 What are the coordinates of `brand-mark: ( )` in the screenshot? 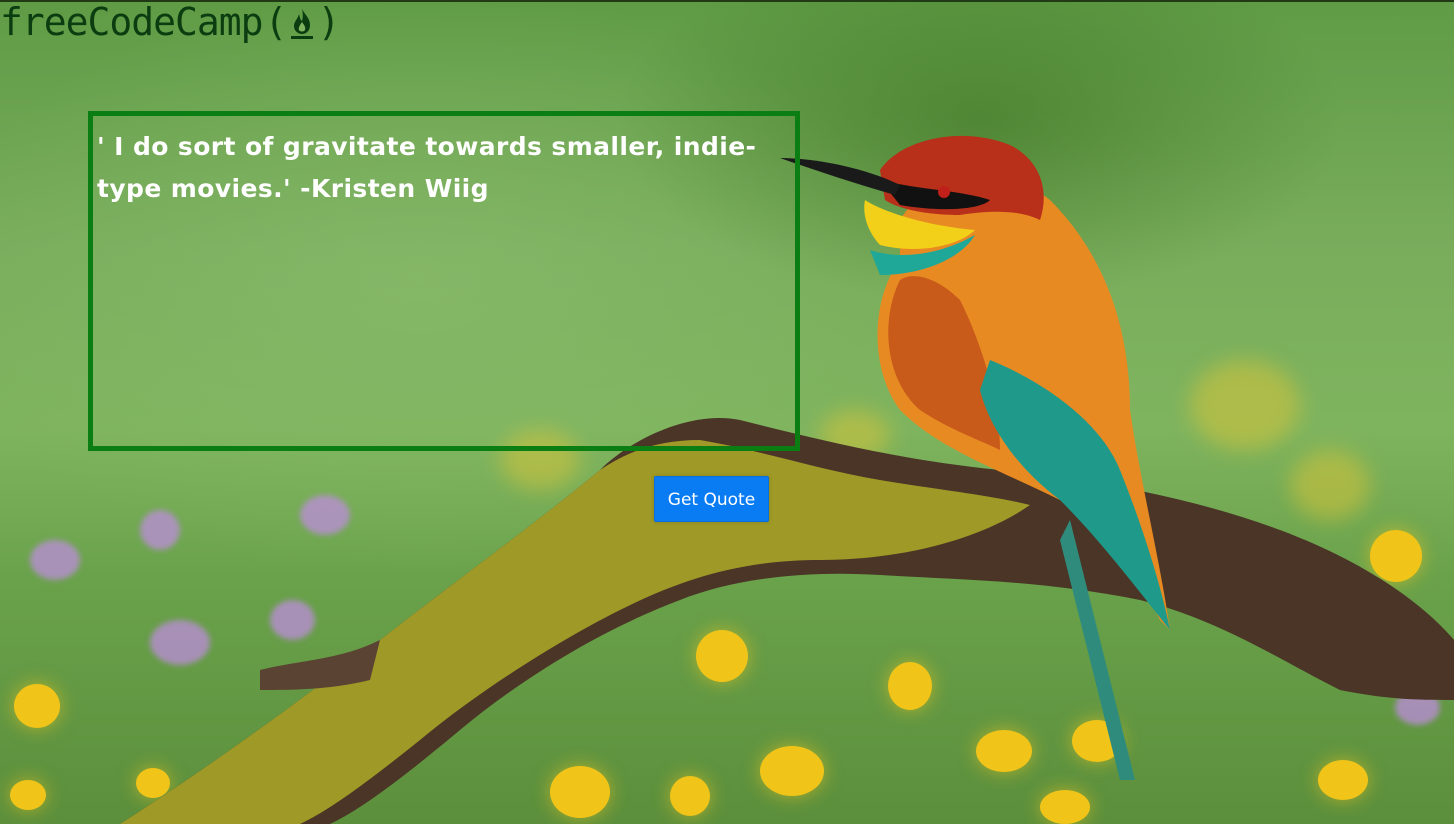 It's located at (303, 22).